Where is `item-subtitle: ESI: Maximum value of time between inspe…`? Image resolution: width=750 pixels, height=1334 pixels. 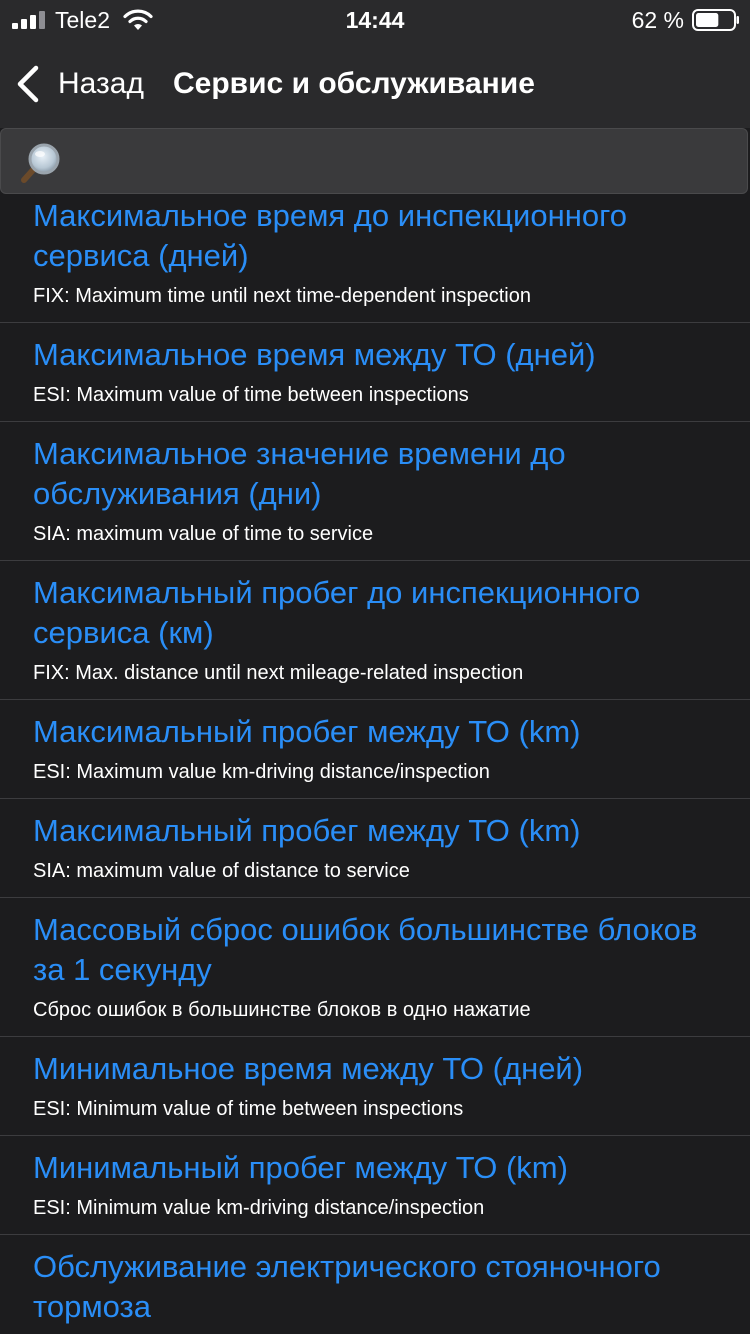 item-subtitle: ESI: Maximum value of time between inspe… is located at coordinates (251, 395).